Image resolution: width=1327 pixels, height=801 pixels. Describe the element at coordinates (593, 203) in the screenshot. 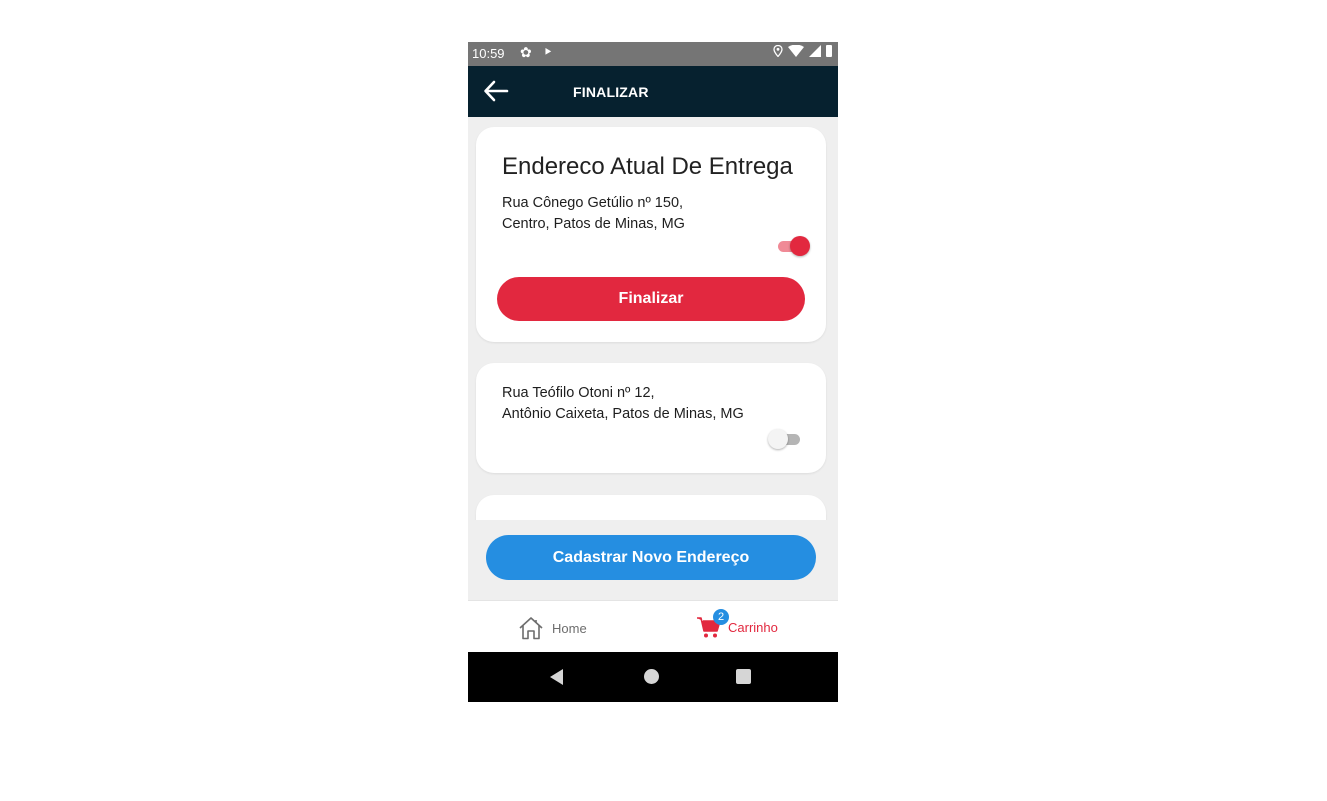

I see `address-line-1: Rua Cônego Getúlio nº 150,` at that location.